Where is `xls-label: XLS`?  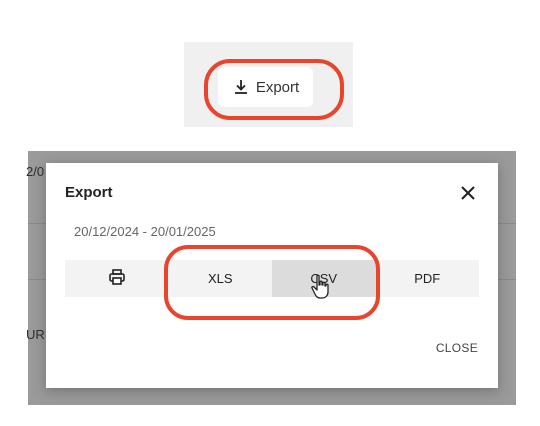 xls-label: XLS is located at coordinates (220, 278).